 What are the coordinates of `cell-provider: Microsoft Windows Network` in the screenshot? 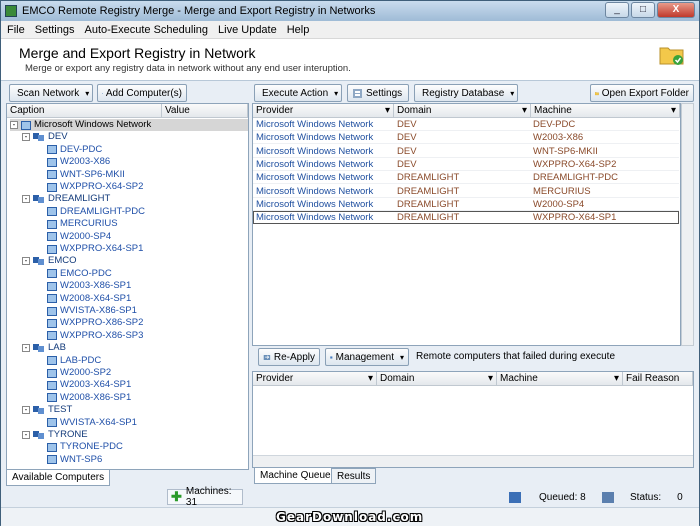 It's located at (314, 137).